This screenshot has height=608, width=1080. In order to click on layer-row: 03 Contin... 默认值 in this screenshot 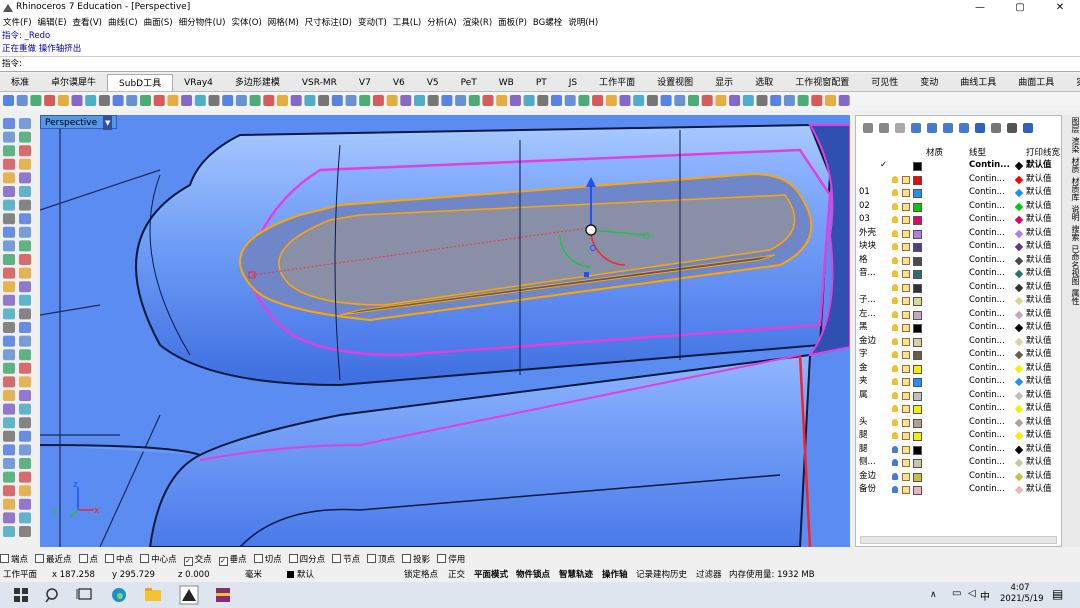, I will do `click(958, 219)`.